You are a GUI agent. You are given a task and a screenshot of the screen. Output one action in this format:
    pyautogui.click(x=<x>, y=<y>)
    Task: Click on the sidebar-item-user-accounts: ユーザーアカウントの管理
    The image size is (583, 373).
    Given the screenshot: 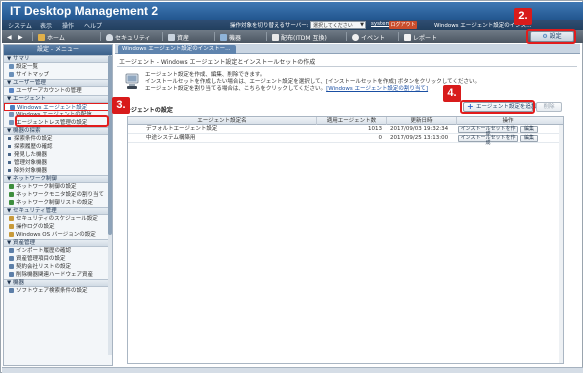 What is the action you would take?
    pyautogui.click(x=58, y=91)
    